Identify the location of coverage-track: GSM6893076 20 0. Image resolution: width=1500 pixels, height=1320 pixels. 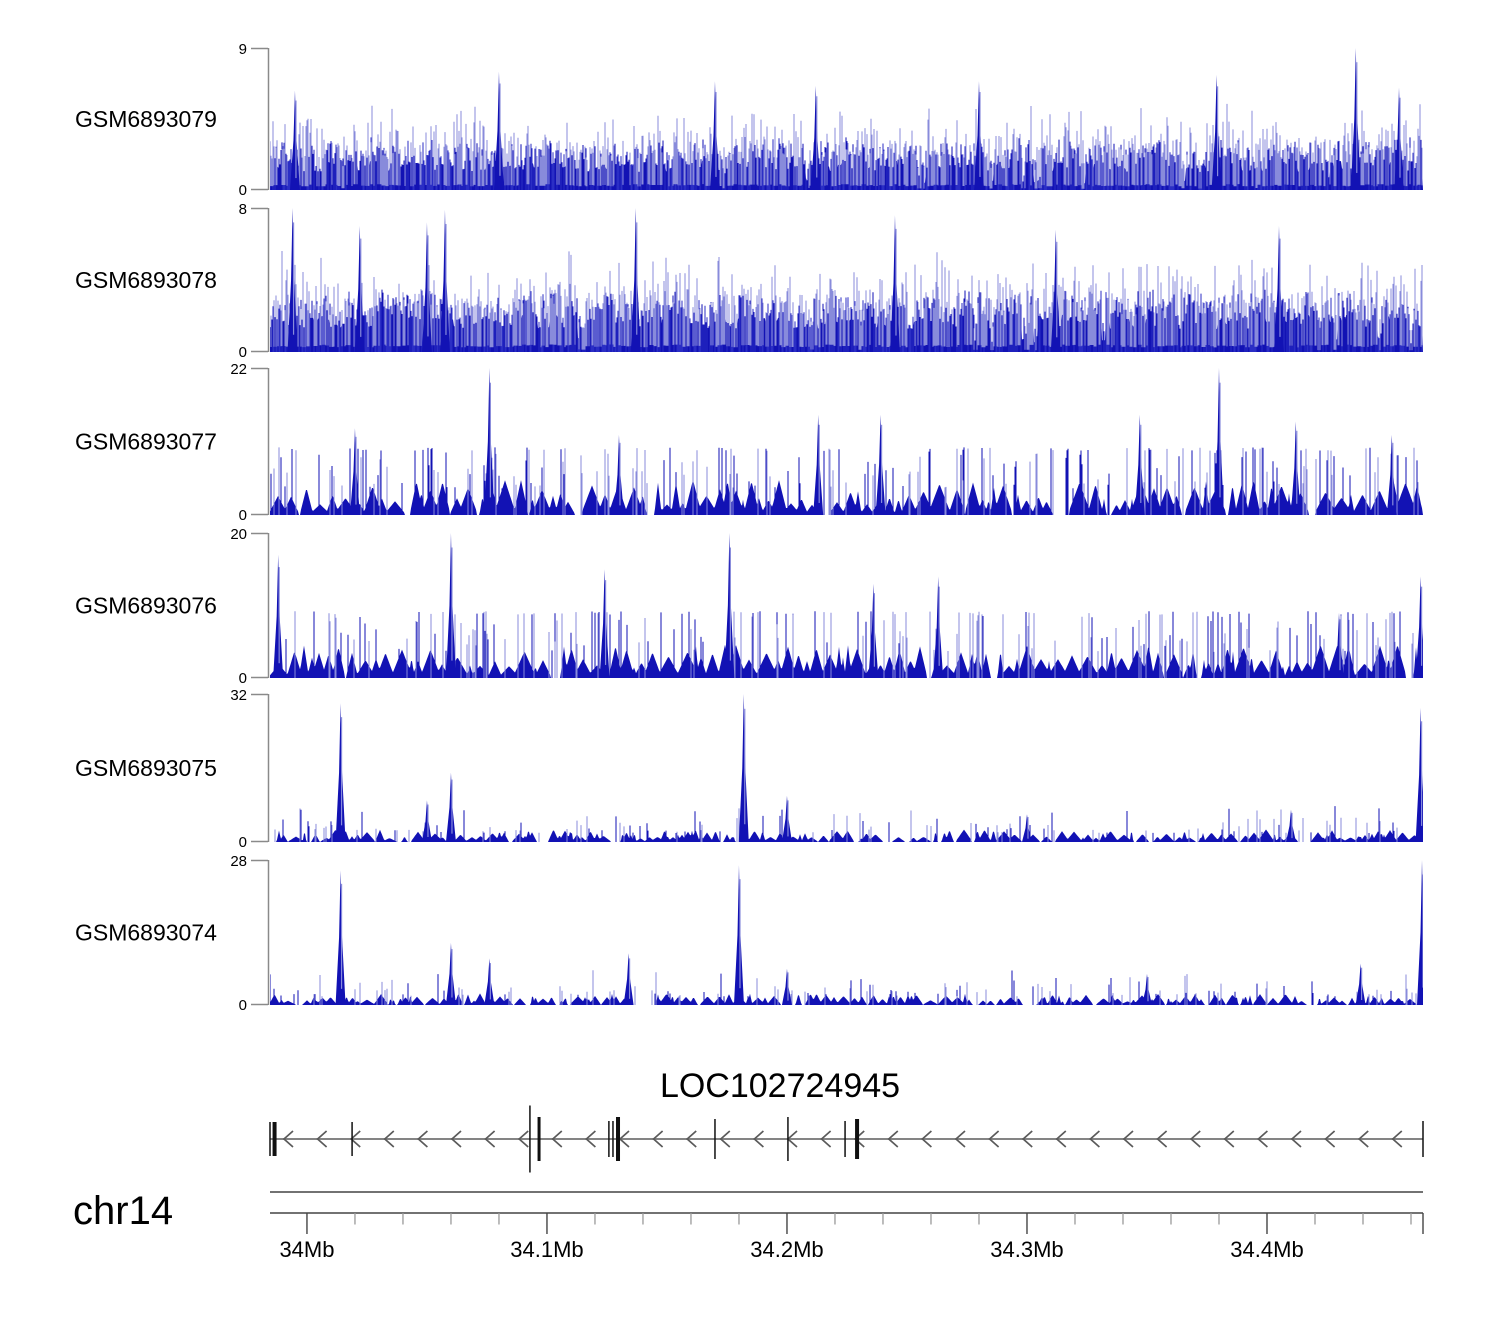
(749, 606).